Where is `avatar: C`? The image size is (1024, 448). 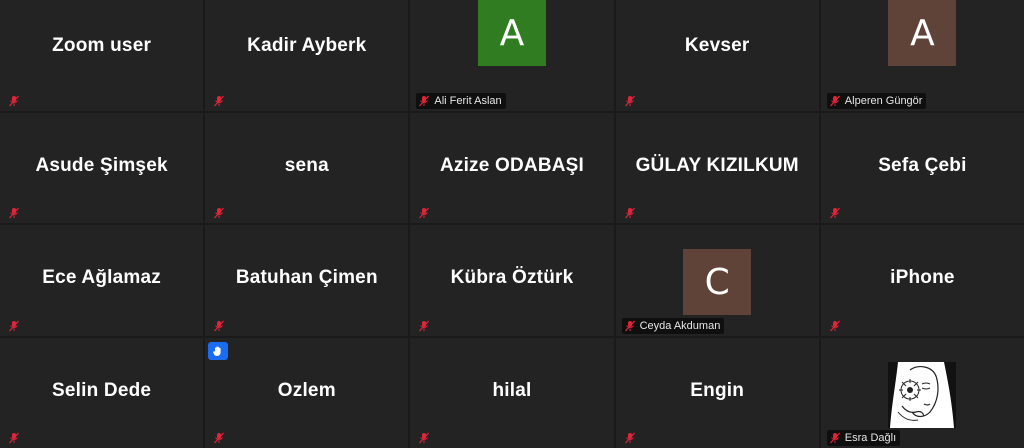 avatar: C is located at coordinates (717, 282).